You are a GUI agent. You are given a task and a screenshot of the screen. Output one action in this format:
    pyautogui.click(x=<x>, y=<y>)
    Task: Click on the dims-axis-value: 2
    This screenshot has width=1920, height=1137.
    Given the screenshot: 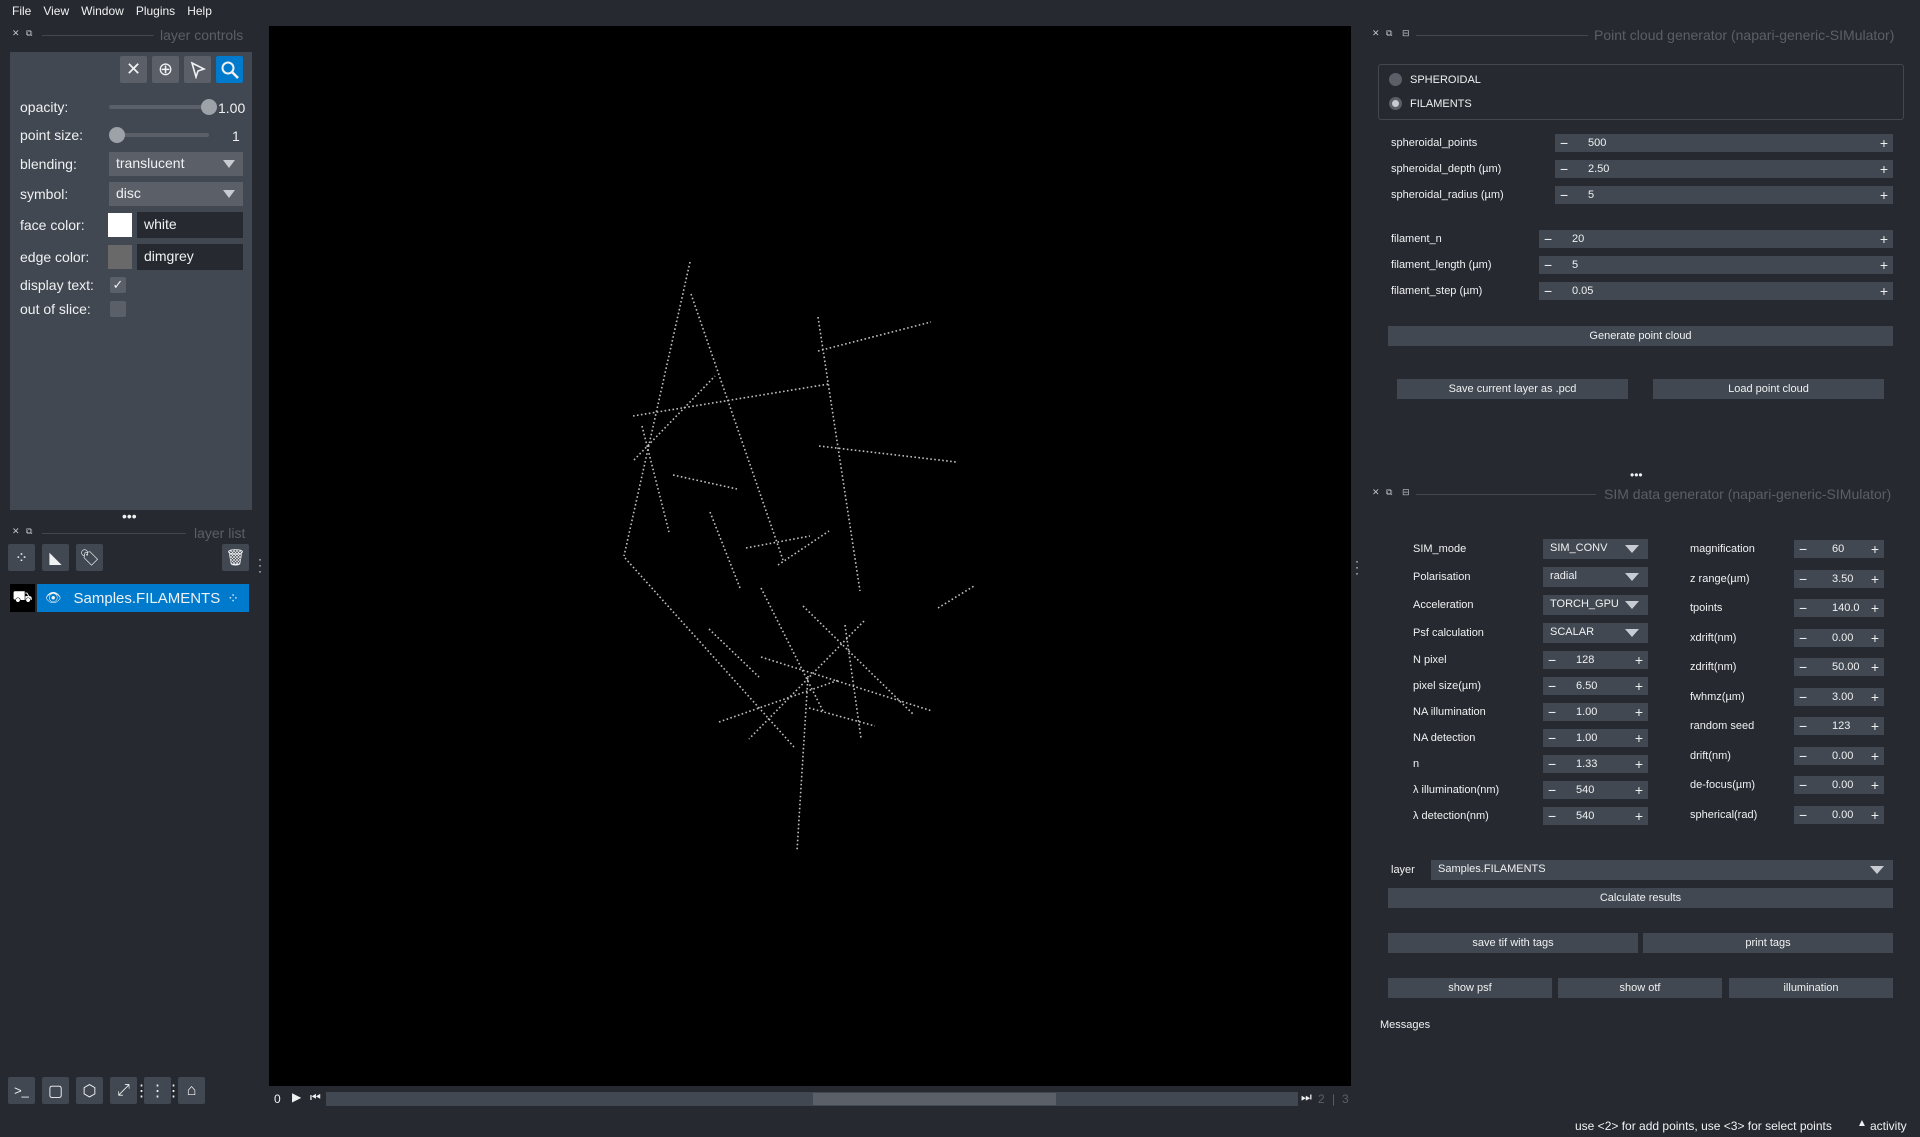 What is the action you would take?
    pyautogui.click(x=1321, y=1099)
    